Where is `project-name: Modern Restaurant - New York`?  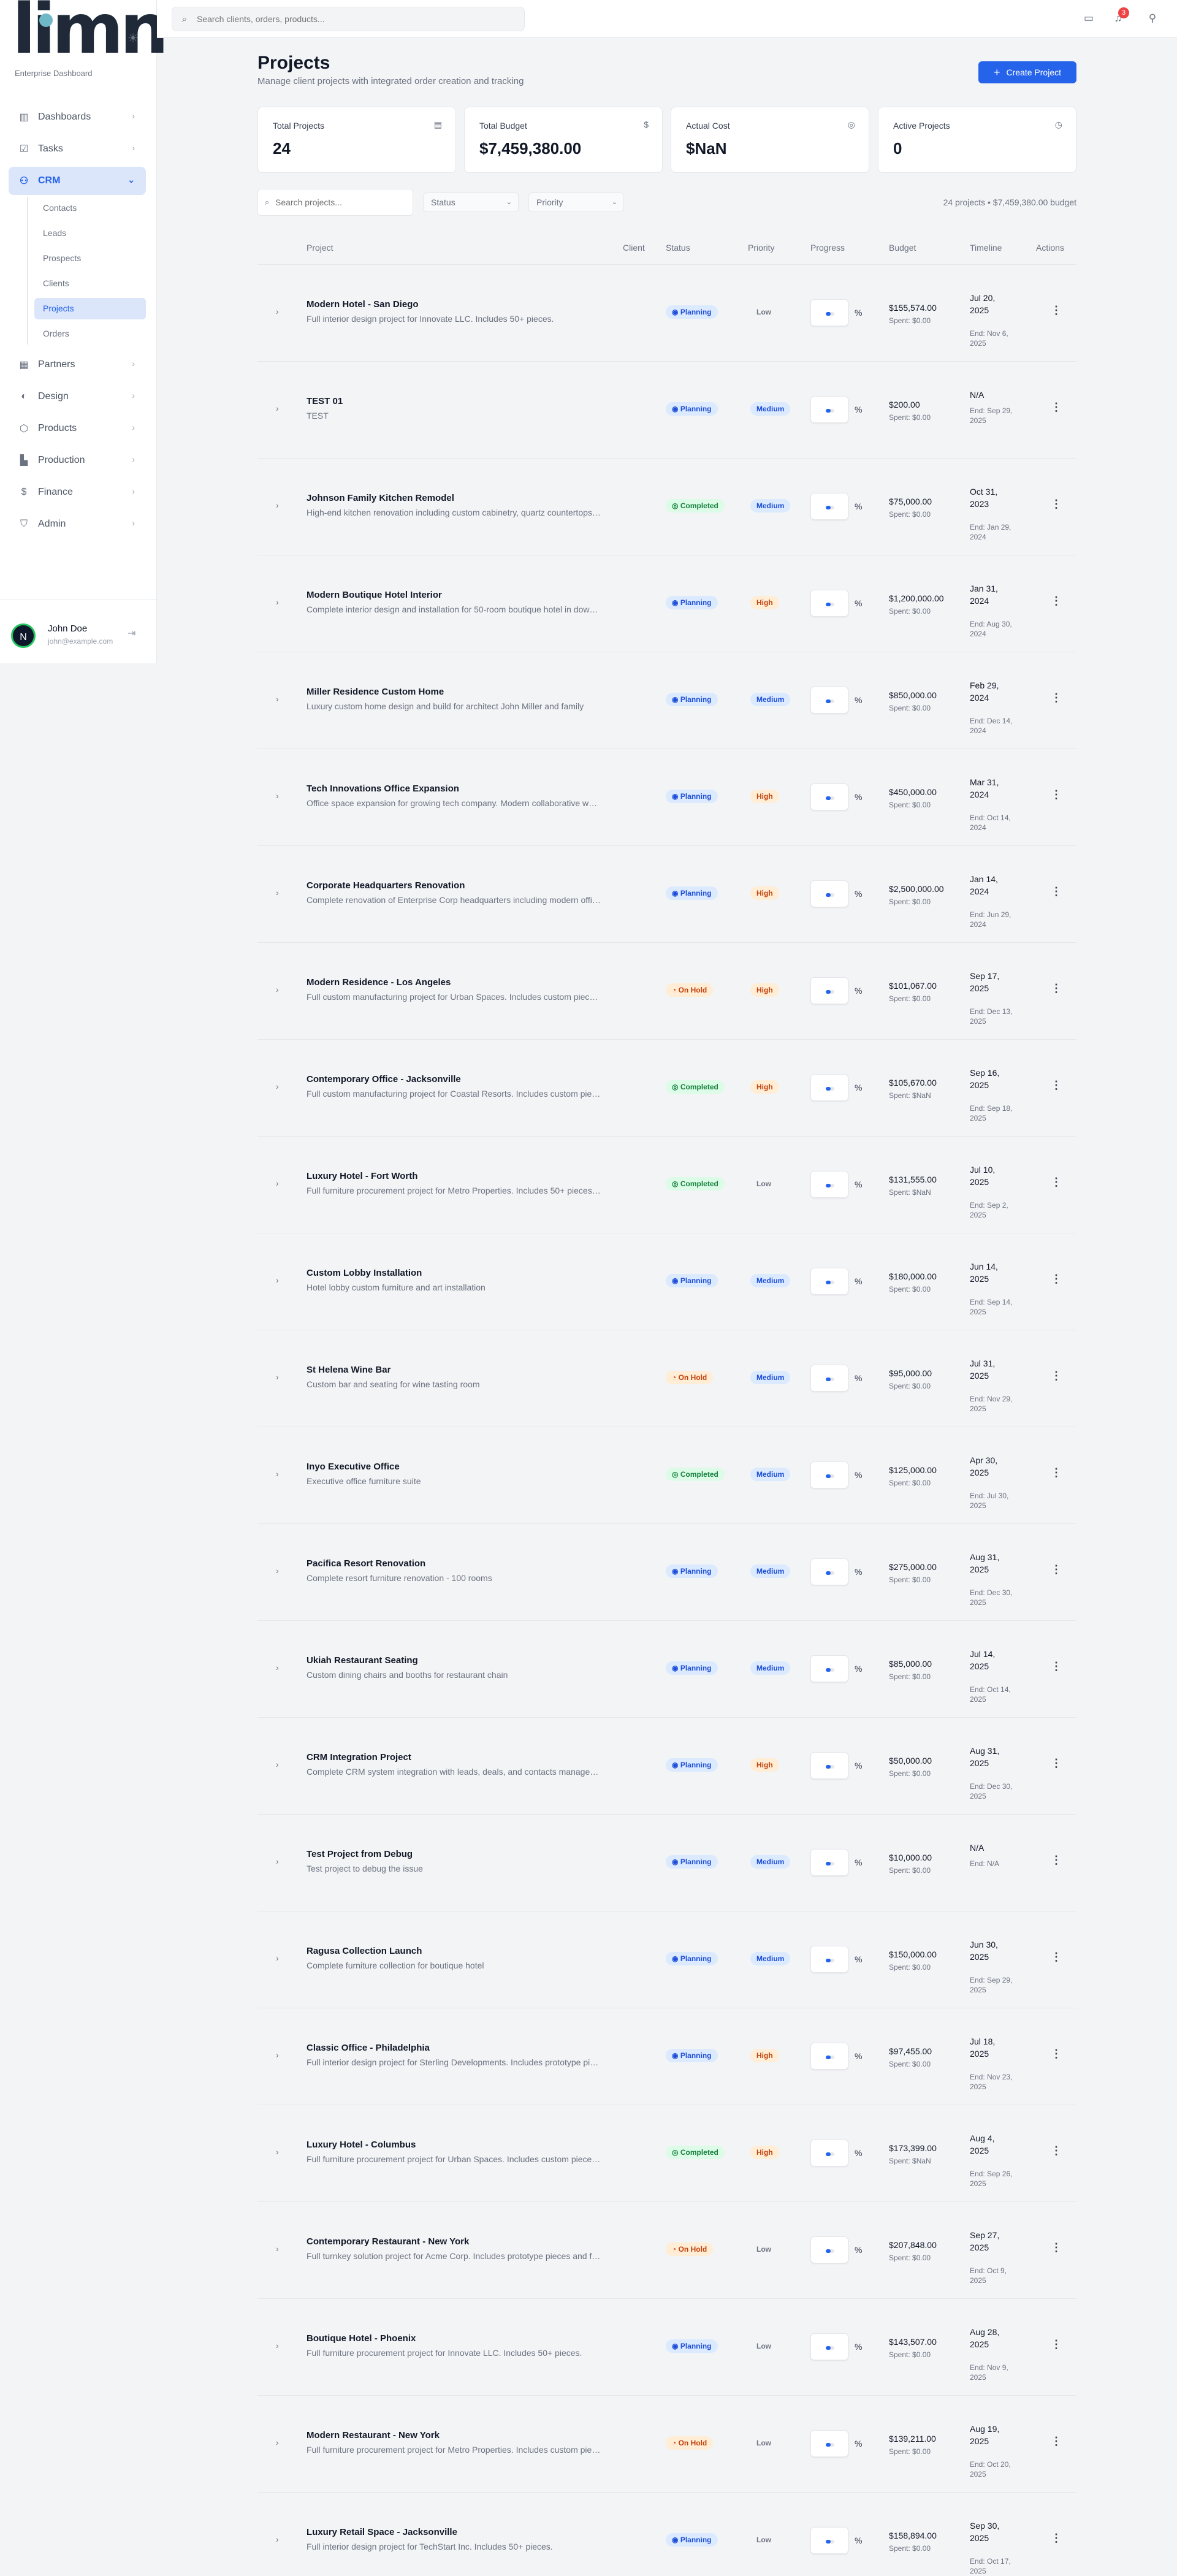 project-name: Modern Restaurant - New York is located at coordinates (373, 2435).